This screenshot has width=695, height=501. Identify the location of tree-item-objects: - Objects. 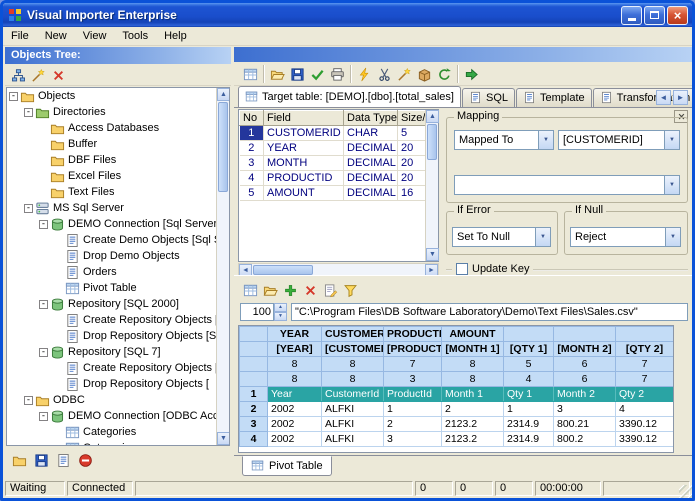
(111, 96).